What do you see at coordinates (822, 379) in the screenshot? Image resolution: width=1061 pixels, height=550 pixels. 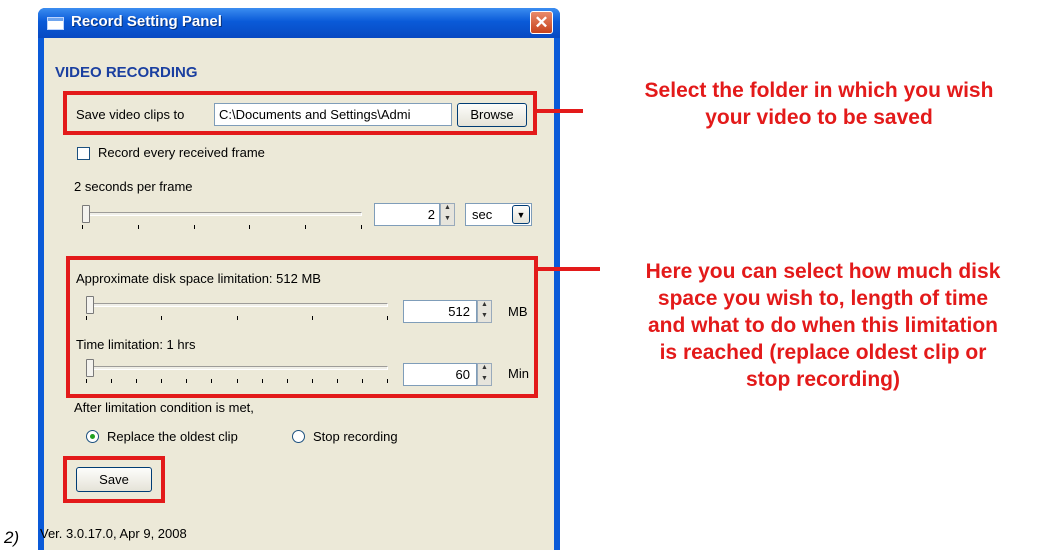 I see `annotation-line: stop recording)` at bounding box center [822, 379].